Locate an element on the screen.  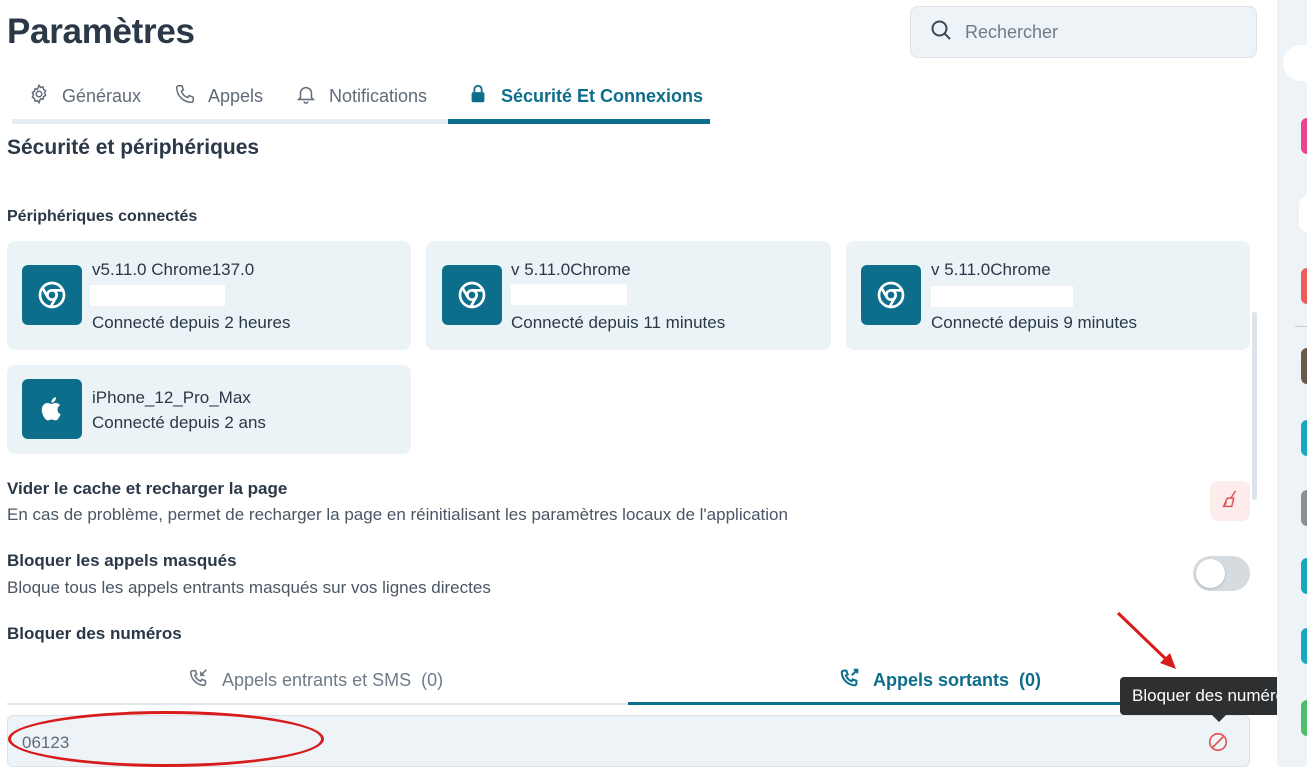
outgoing-call-icon is located at coordinates (856, 680).